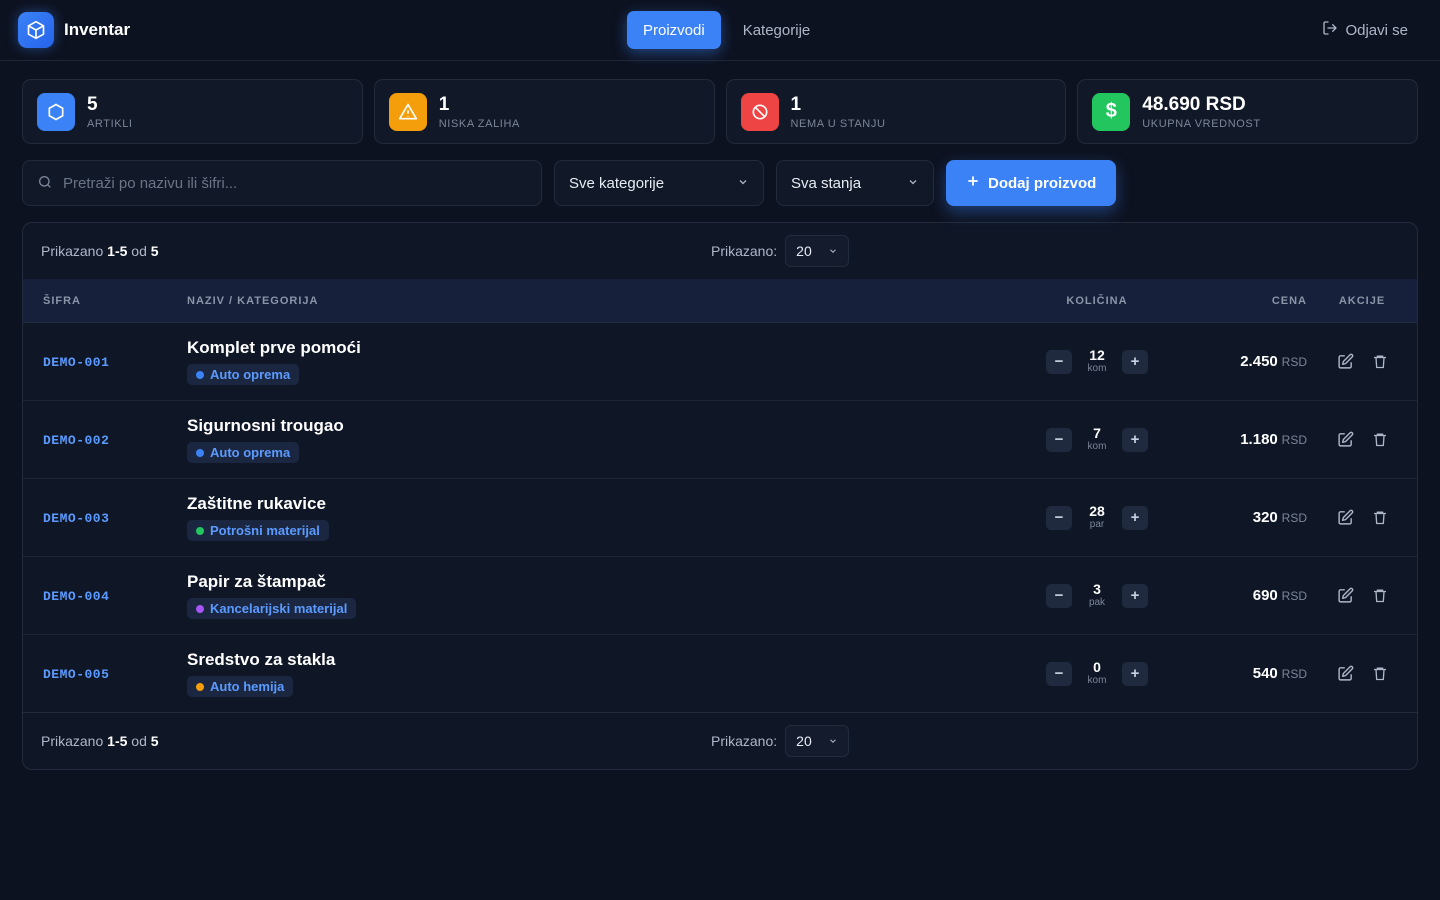 This screenshot has height=900, width=1440. I want to click on header-name: NAZIV / KATEGORIJA, so click(607, 301).